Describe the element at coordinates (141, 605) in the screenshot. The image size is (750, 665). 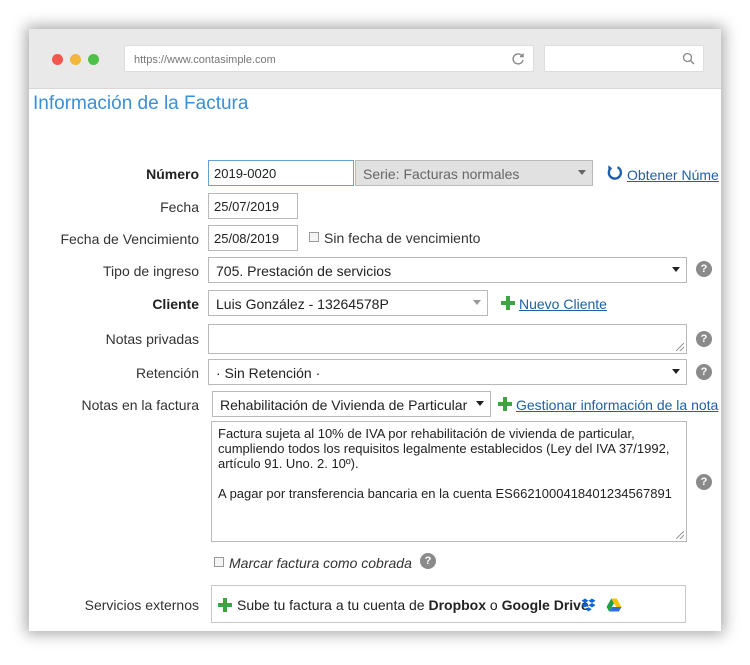
I see `servicios-label: Servicios externos` at that location.